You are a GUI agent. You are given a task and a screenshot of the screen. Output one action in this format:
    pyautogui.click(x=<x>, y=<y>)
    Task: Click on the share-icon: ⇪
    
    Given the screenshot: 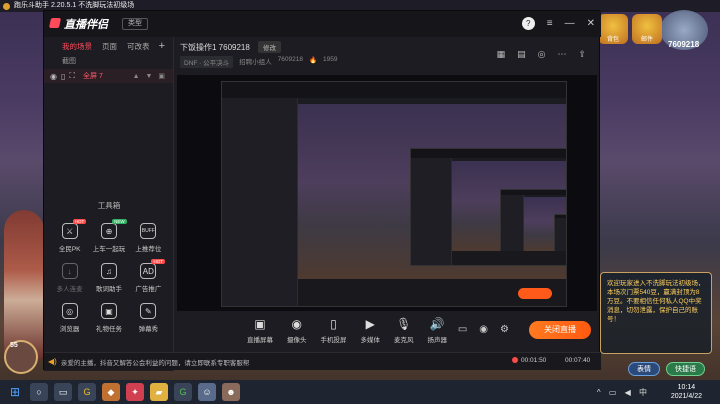 What is the action you would take?
    pyautogui.click(x=582, y=54)
    